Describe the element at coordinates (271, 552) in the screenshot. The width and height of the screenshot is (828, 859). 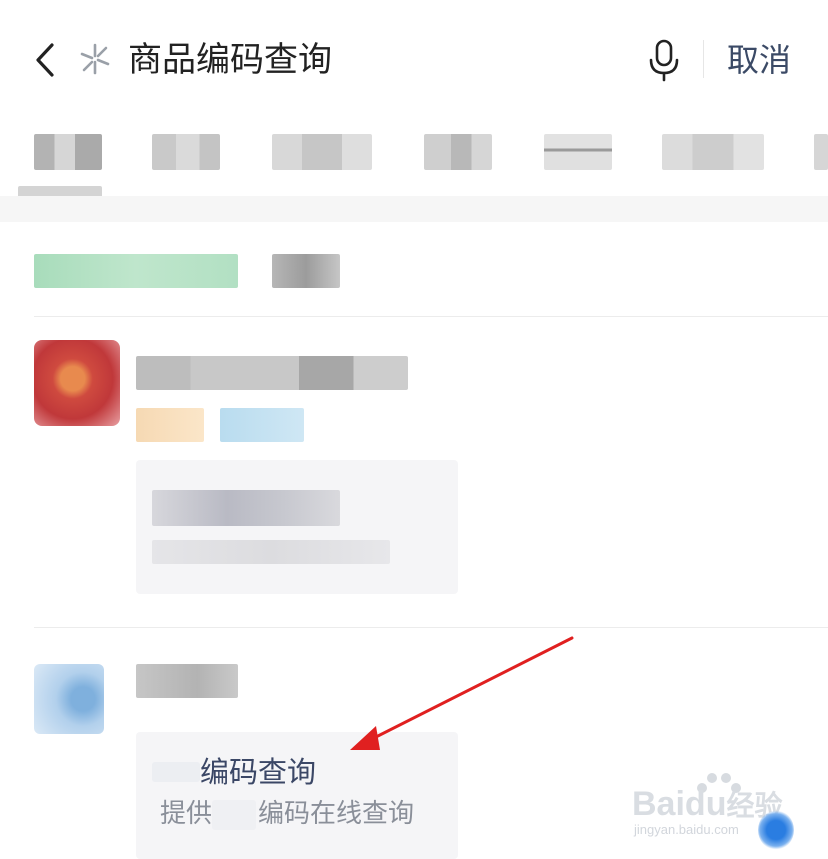
I see `service-card-desc` at that location.